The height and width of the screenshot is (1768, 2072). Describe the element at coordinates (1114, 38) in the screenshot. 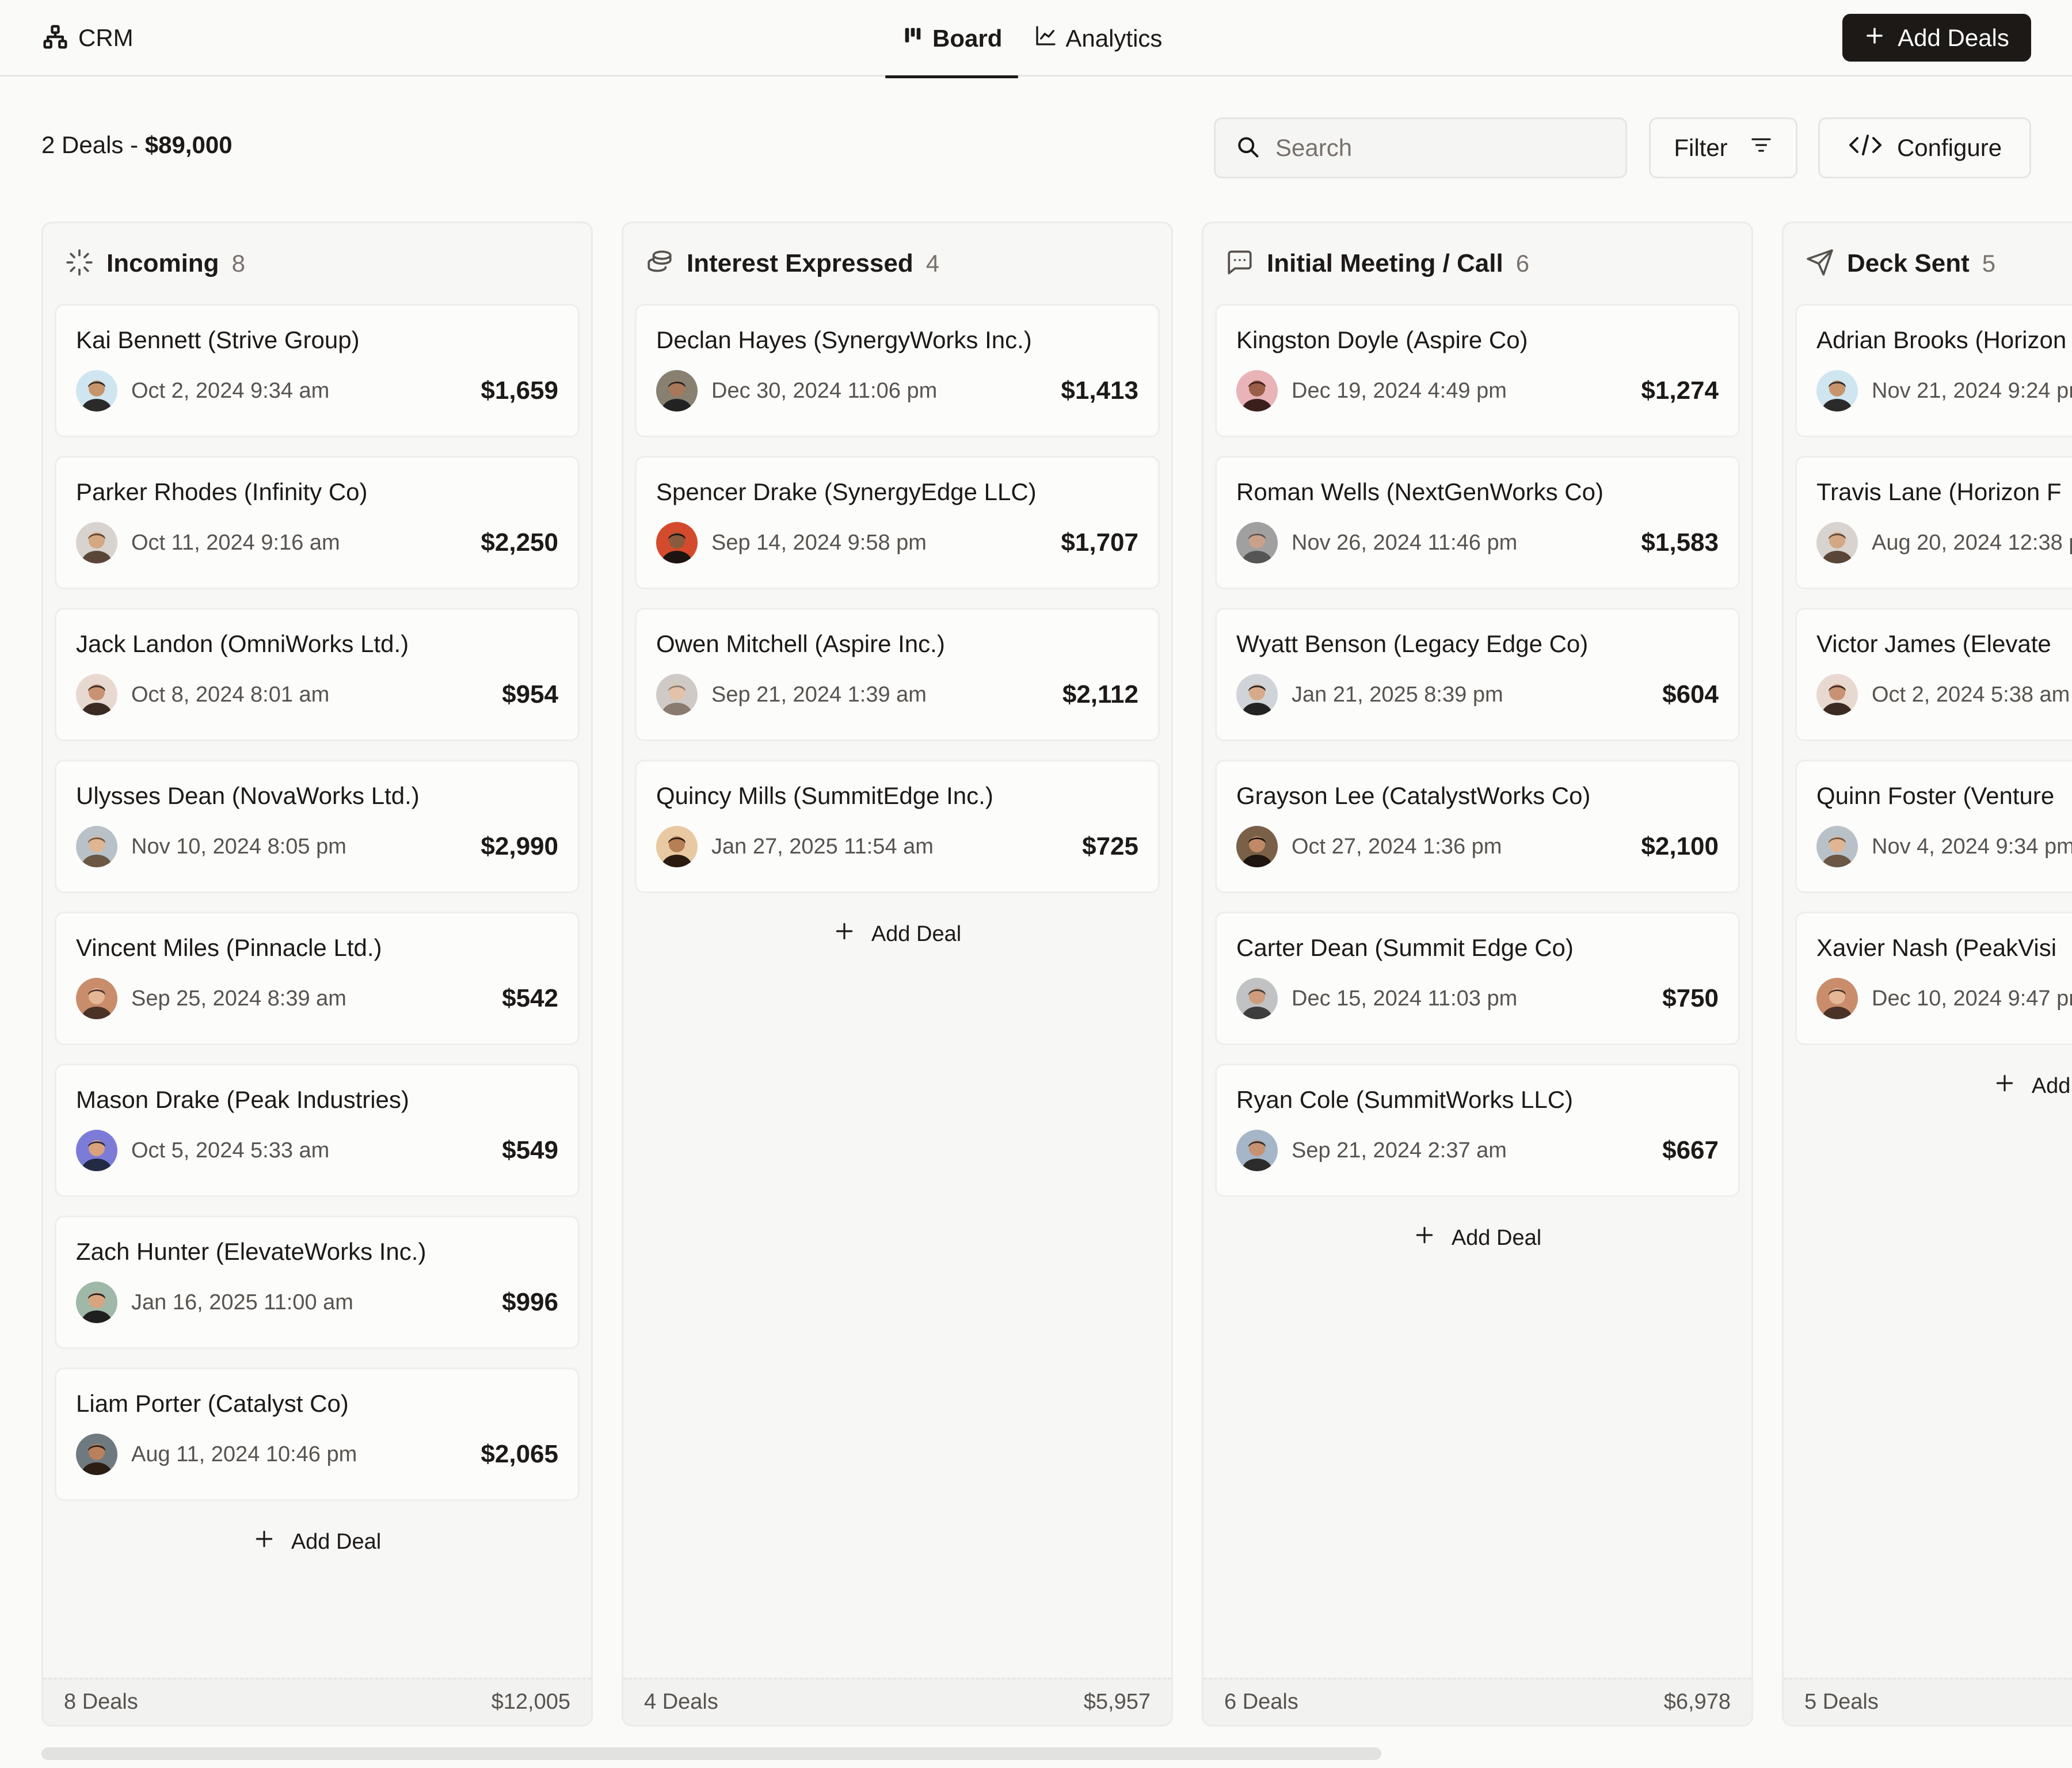

I see `tab-analytics-label: Analytics` at that location.